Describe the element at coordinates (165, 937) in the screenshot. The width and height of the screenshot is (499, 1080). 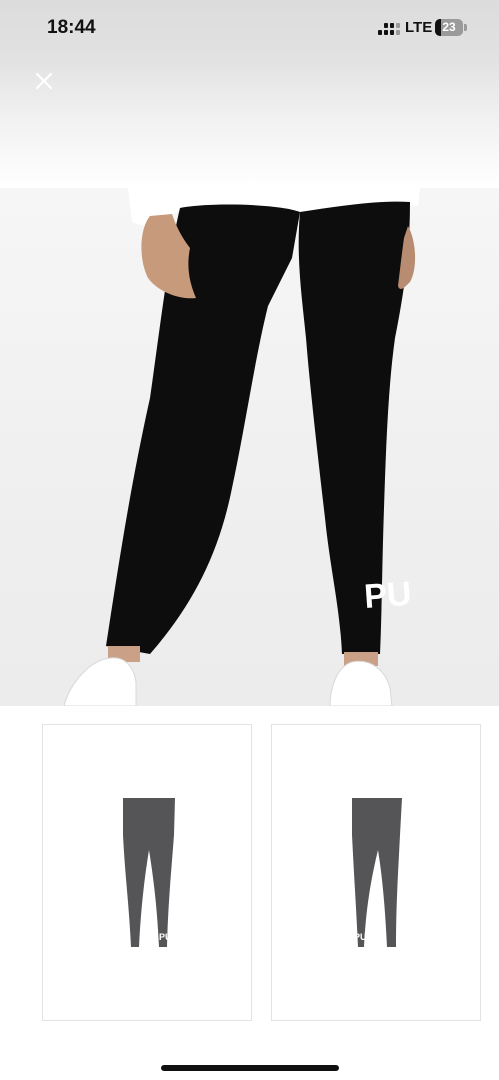
I see `thumb-1-logo: PU` at that location.